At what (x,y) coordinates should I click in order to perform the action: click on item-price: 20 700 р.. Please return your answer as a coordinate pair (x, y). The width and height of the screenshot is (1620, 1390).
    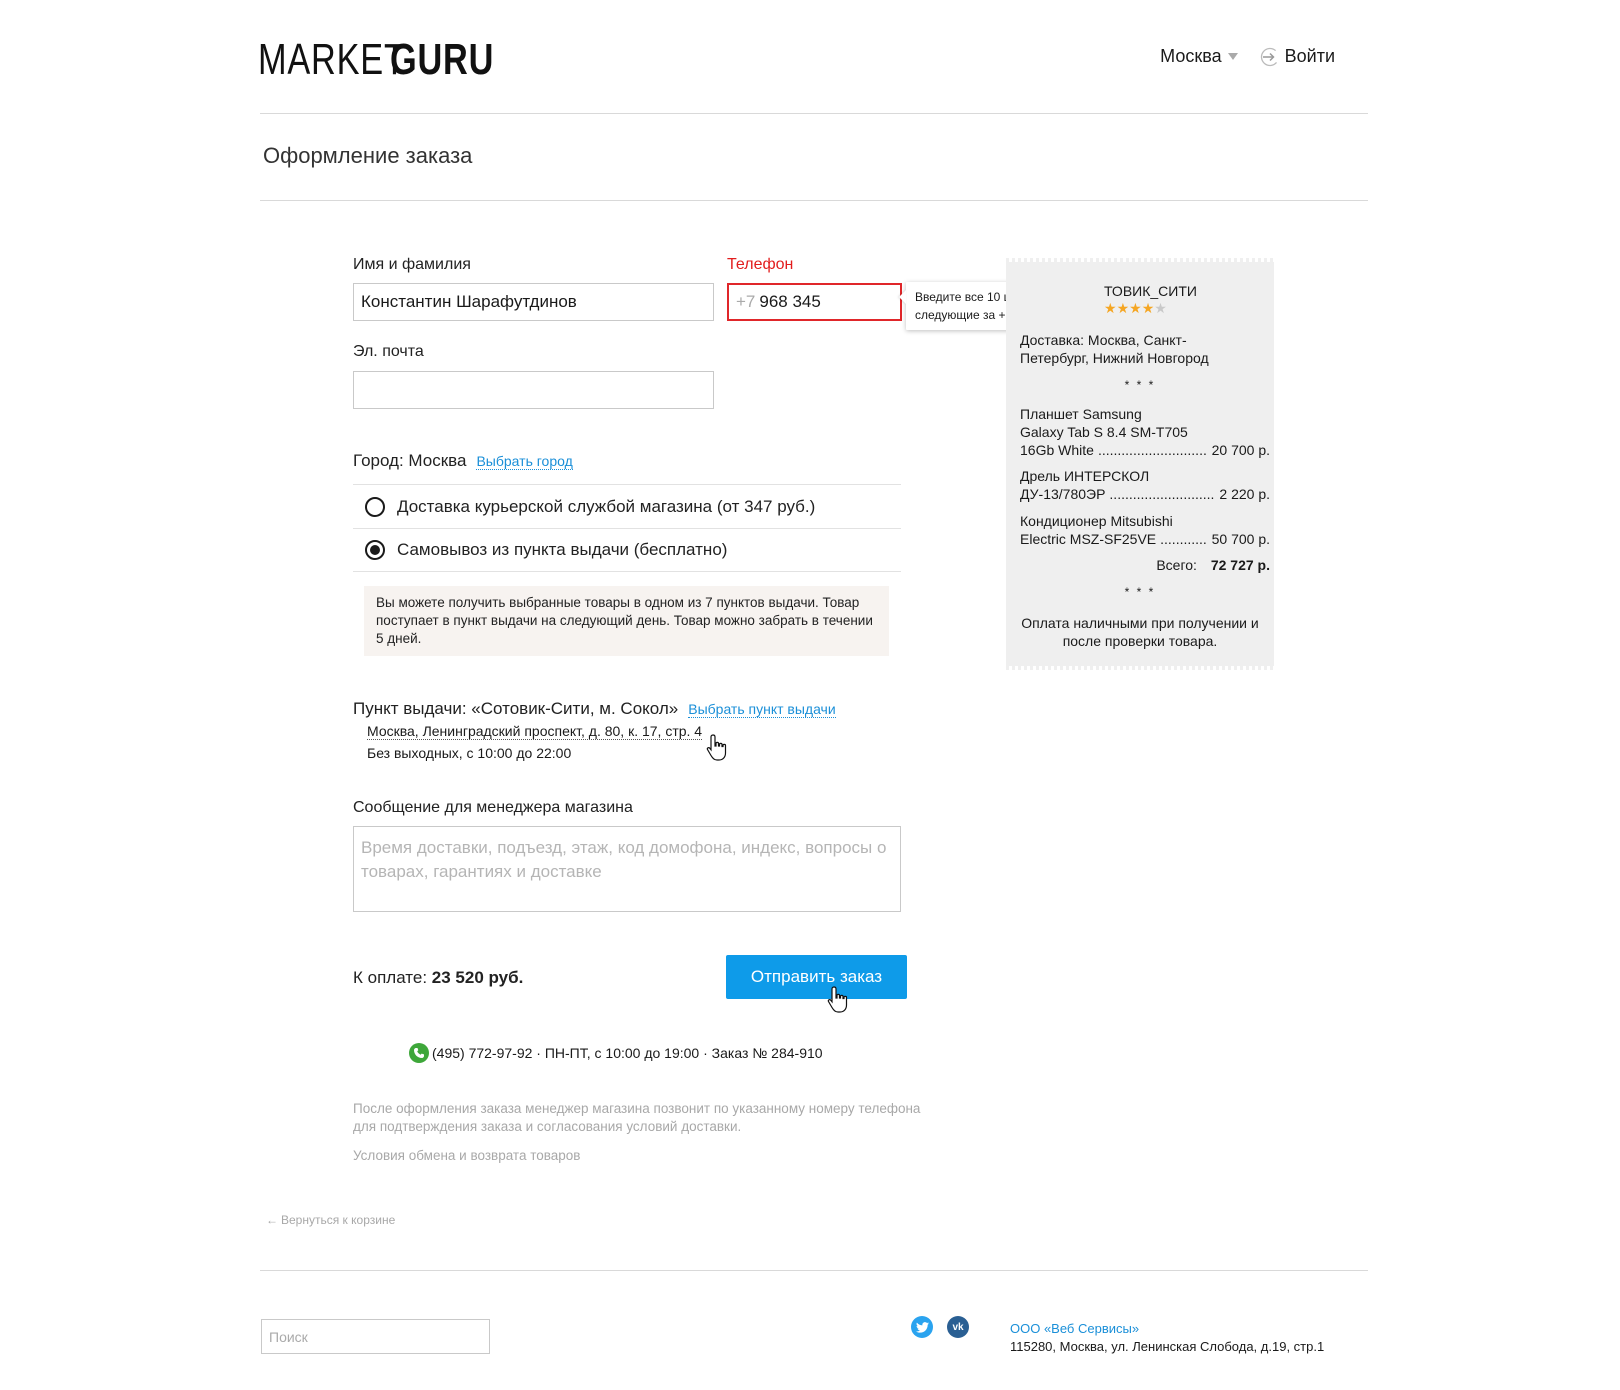
    Looking at the image, I should click on (1240, 450).